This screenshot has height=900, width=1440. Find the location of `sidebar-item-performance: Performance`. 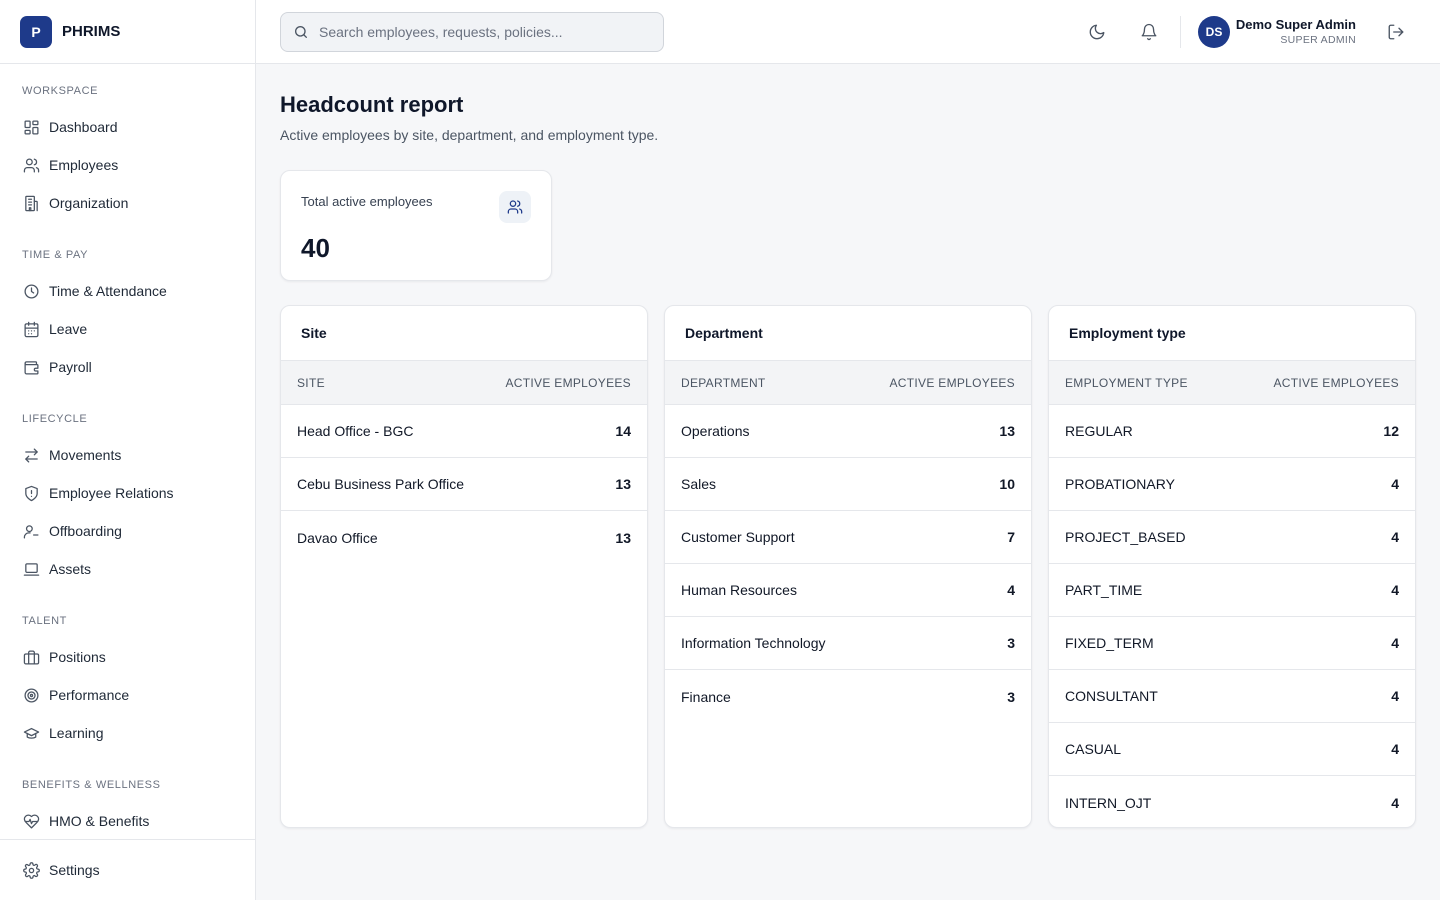

sidebar-item-performance: Performance is located at coordinates (127, 695).